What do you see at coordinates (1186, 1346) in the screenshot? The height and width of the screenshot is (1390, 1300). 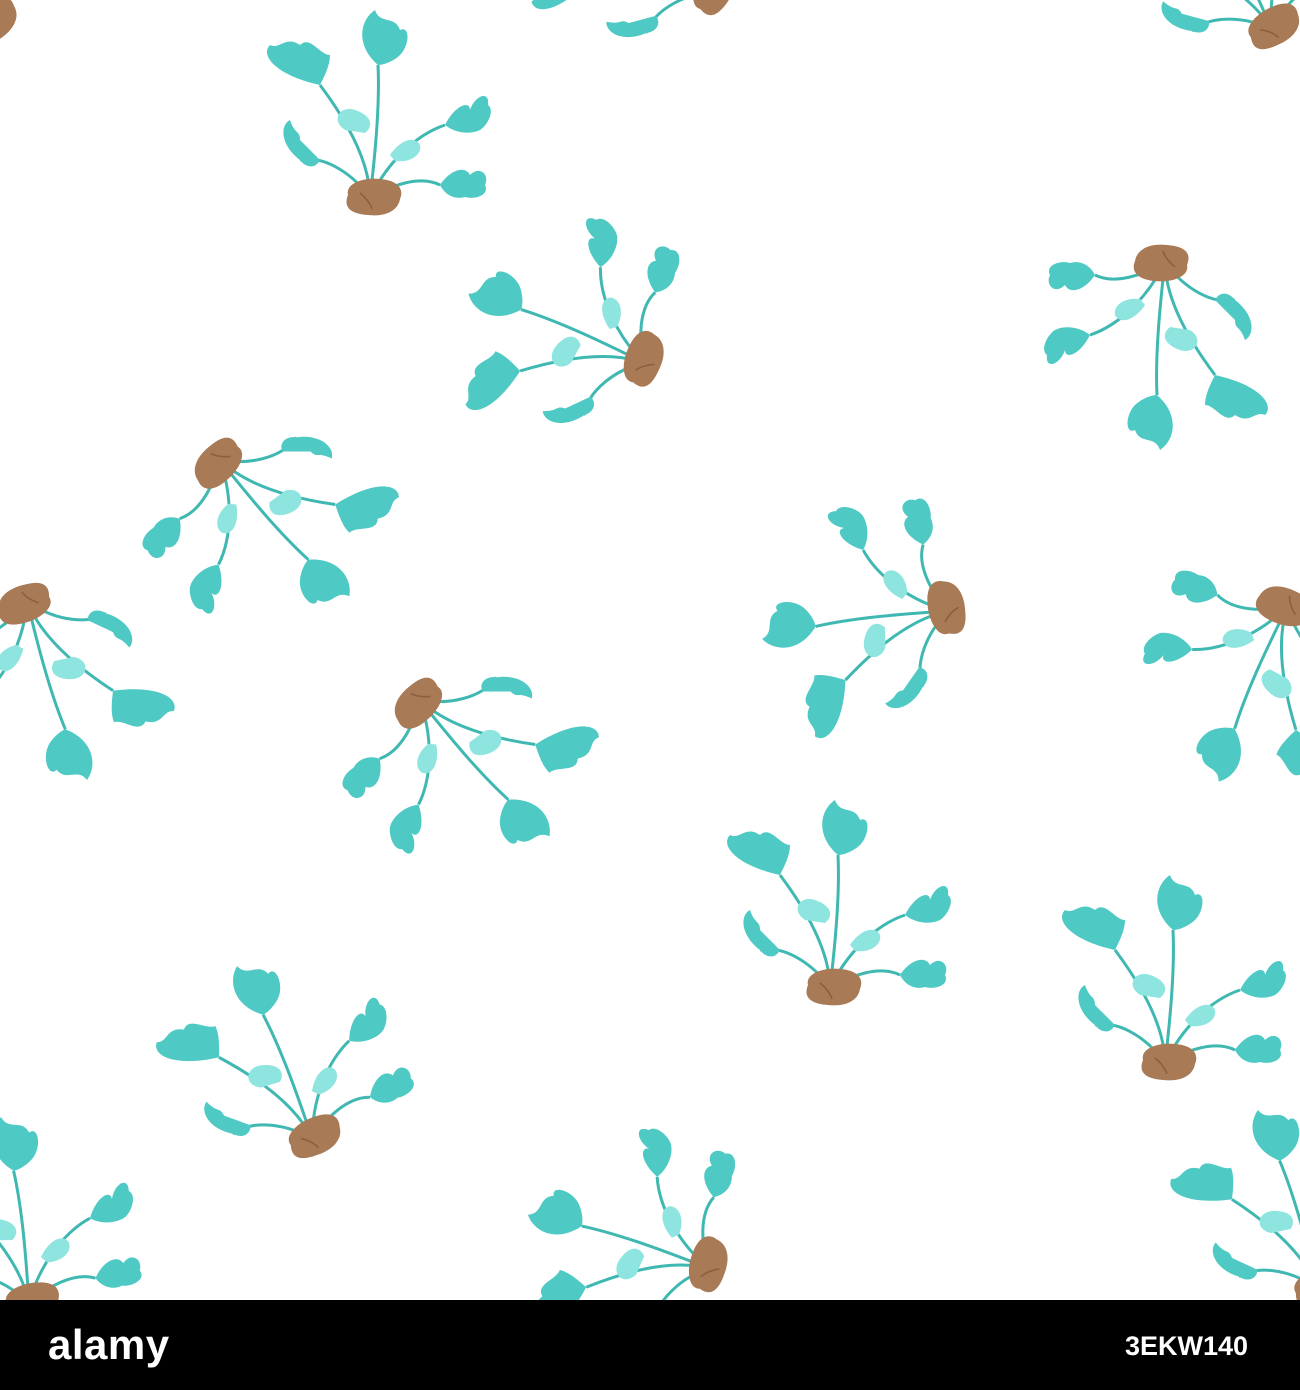 I see `image-id: 3EKW140` at bounding box center [1186, 1346].